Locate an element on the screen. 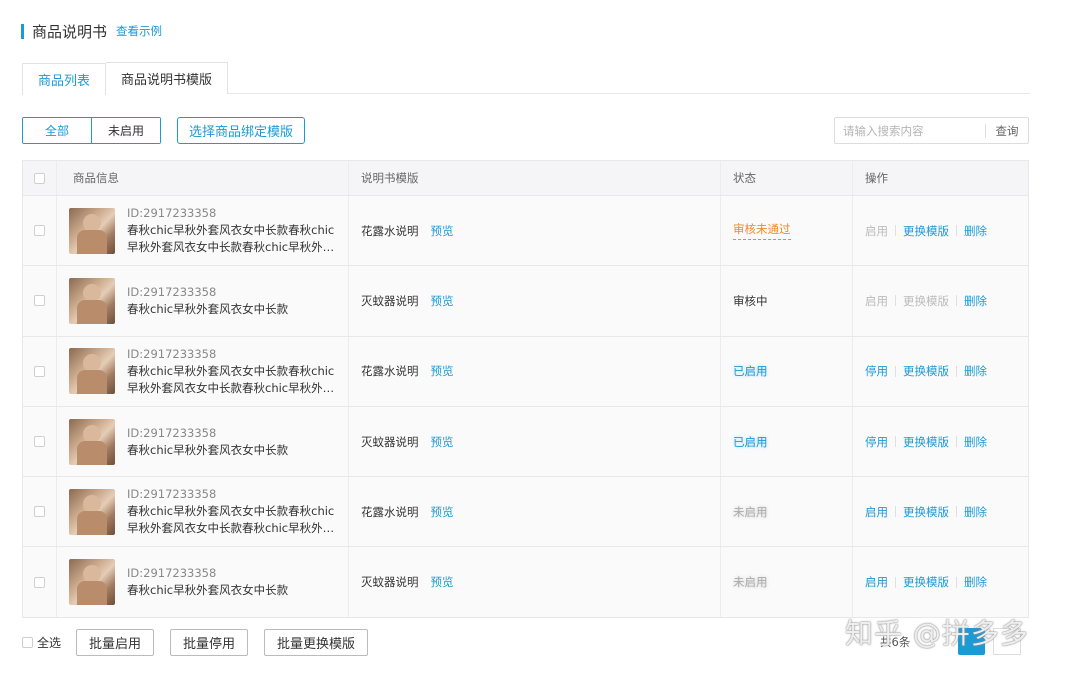 This screenshot has height=681, width=1072. view-example-link: 查看示例 is located at coordinates (139, 31).